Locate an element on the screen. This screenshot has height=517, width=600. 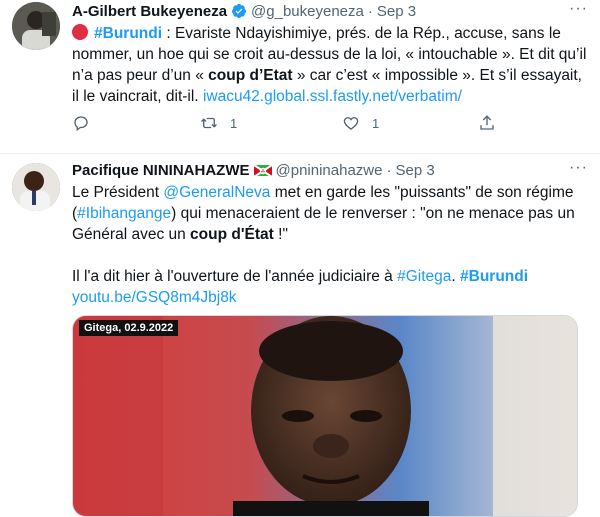
mention-generalneva: @GeneralNeva is located at coordinates (216, 192).